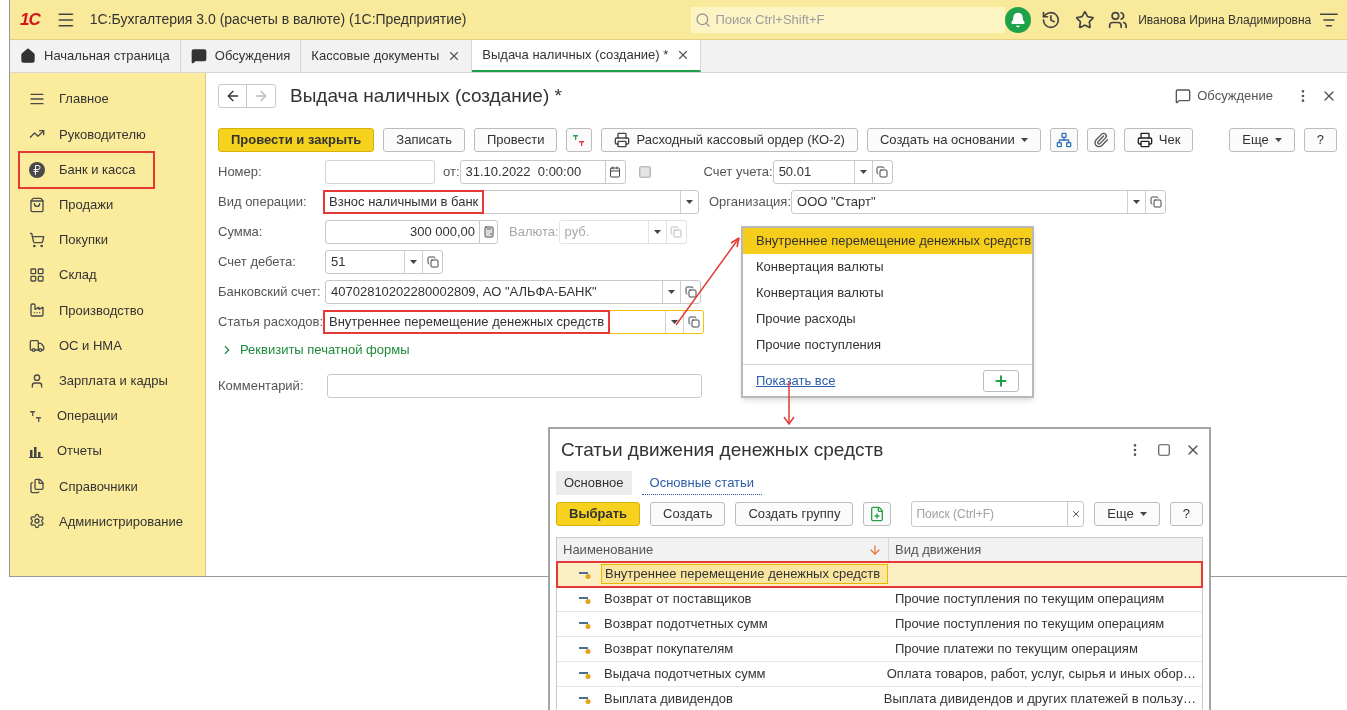 The image size is (1347, 710). Describe the element at coordinates (87, 134) in the screenshot. I see `sidebar-item: Руководителю` at that location.